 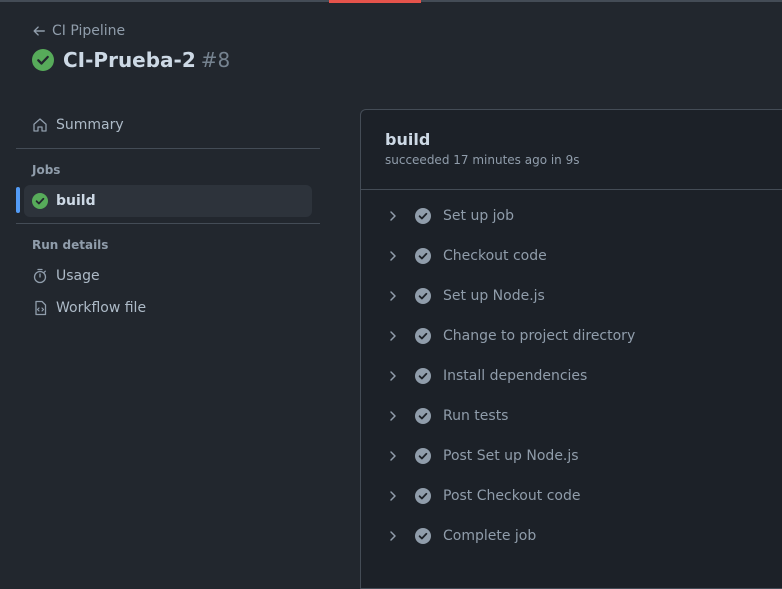 I want to click on arrow-left-icon, so click(x=39, y=31).